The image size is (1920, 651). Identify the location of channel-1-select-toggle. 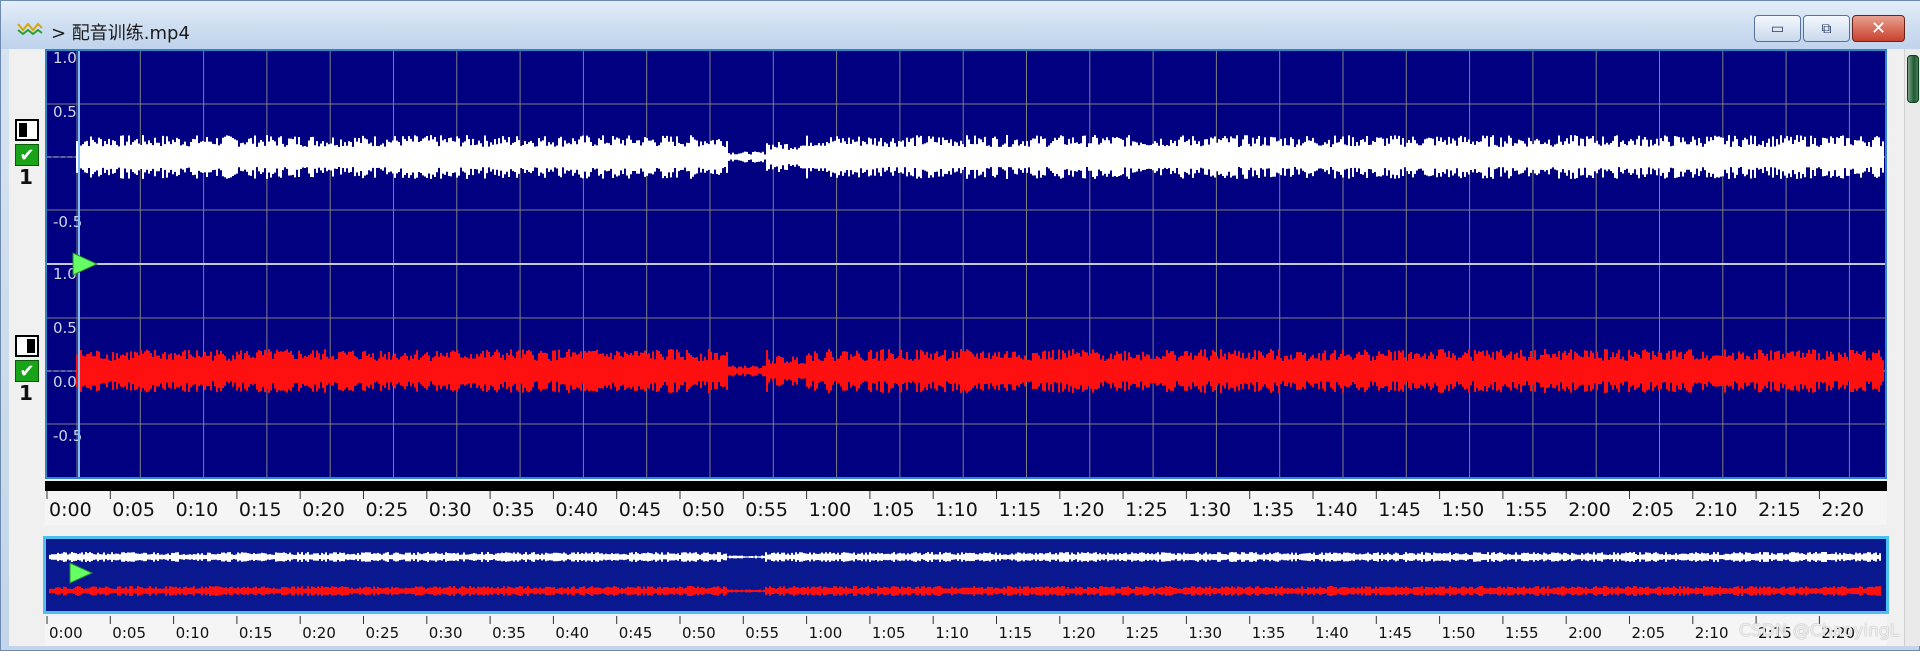
(27, 130).